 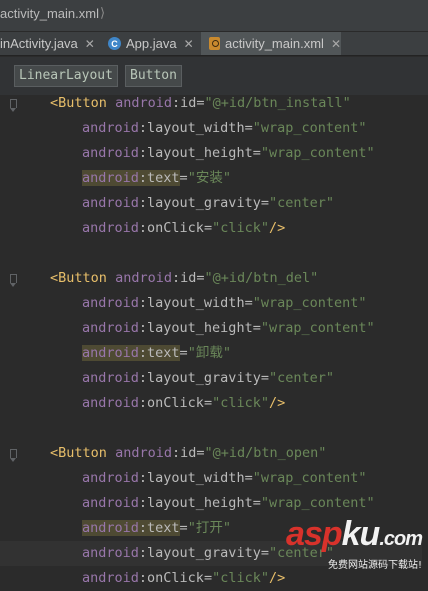 I want to click on attr-value: "@+id/btn_install", so click(x=277, y=103).